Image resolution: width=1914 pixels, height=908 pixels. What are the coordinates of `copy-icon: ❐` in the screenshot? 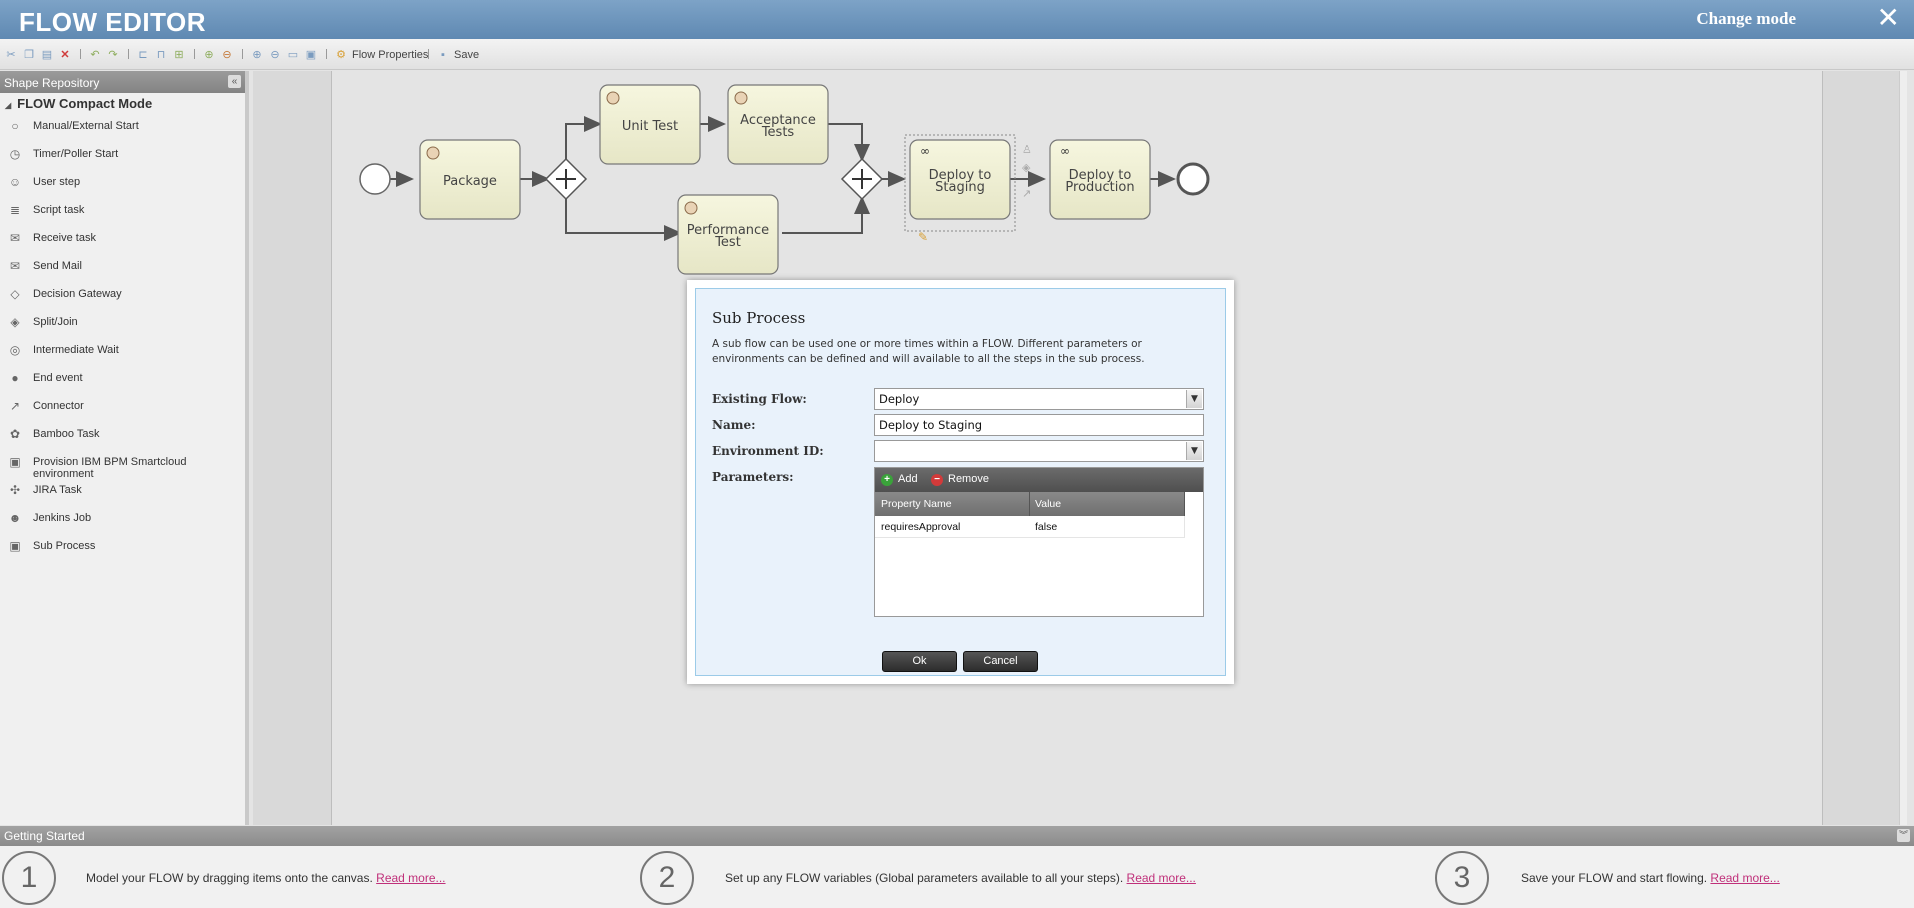 It's located at (29, 55).